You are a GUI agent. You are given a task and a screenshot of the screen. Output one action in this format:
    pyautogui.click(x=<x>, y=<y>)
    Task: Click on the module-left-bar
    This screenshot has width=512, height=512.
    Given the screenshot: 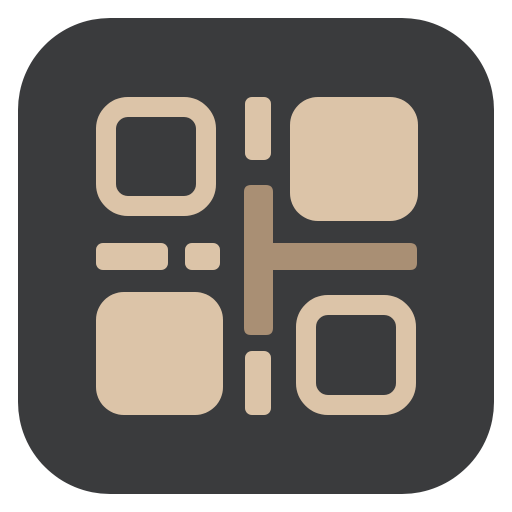 What is the action you would take?
    pyautogui.click(x=132, y=256)
    